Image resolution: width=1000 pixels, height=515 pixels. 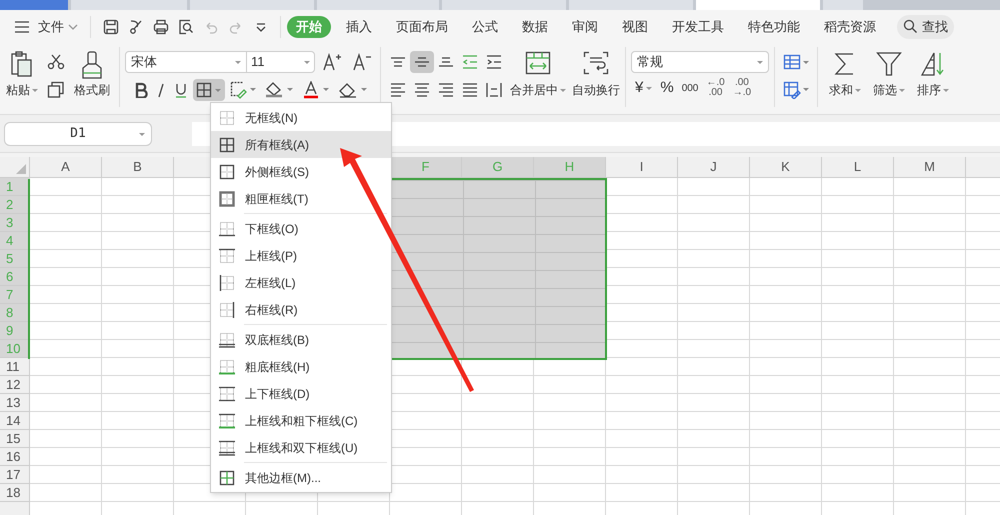 I want to click on ribbon-tab: 公式, so click(x=485, y=27).